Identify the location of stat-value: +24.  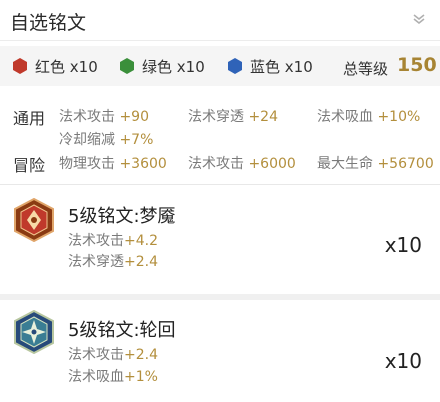
(263, 117).